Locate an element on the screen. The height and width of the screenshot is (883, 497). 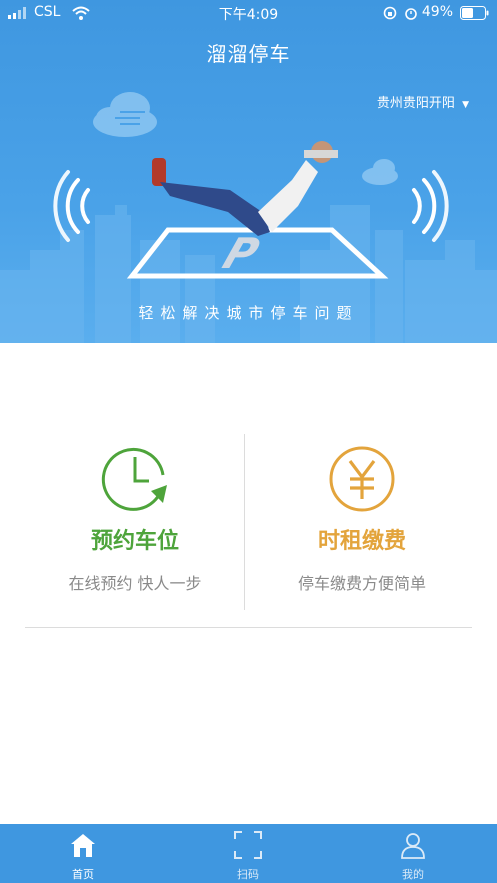
reserve-title: 预约车位 is located at coordinates (134, 541).